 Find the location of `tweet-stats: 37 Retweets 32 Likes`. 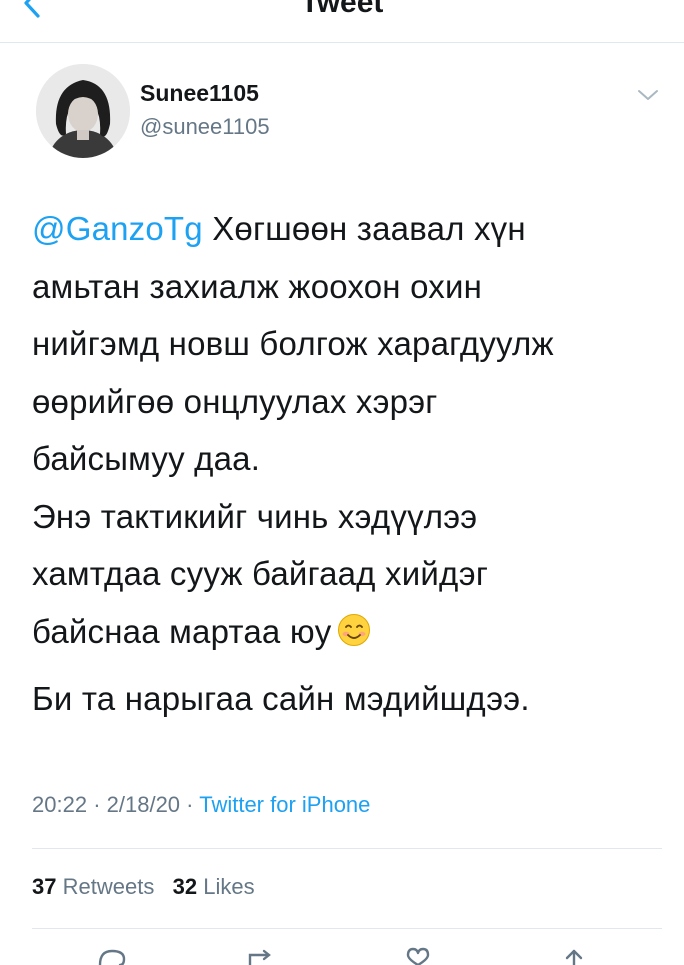

tweet-stats: 37 Retweets 32 Likes is located at coordinates (143, 887).